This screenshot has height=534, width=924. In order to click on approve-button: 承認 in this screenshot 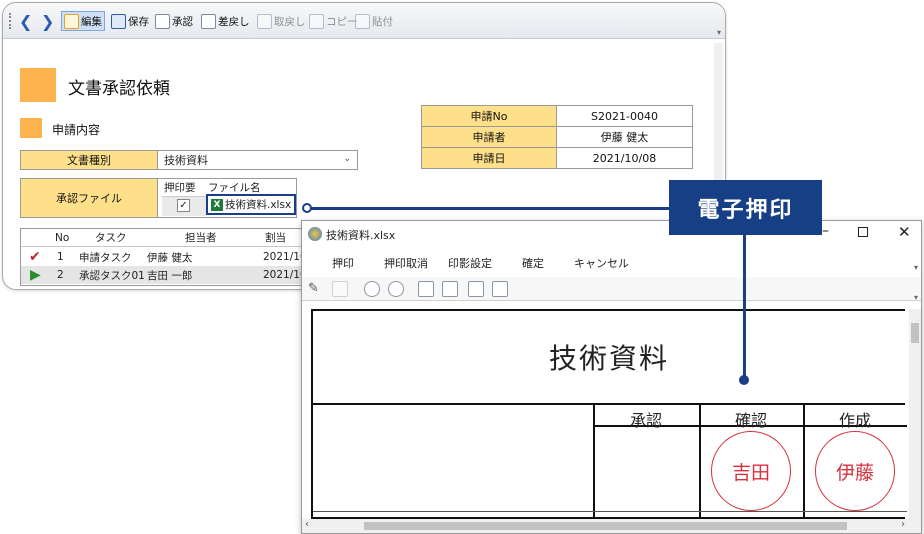, I will do `click(174, 21)`.